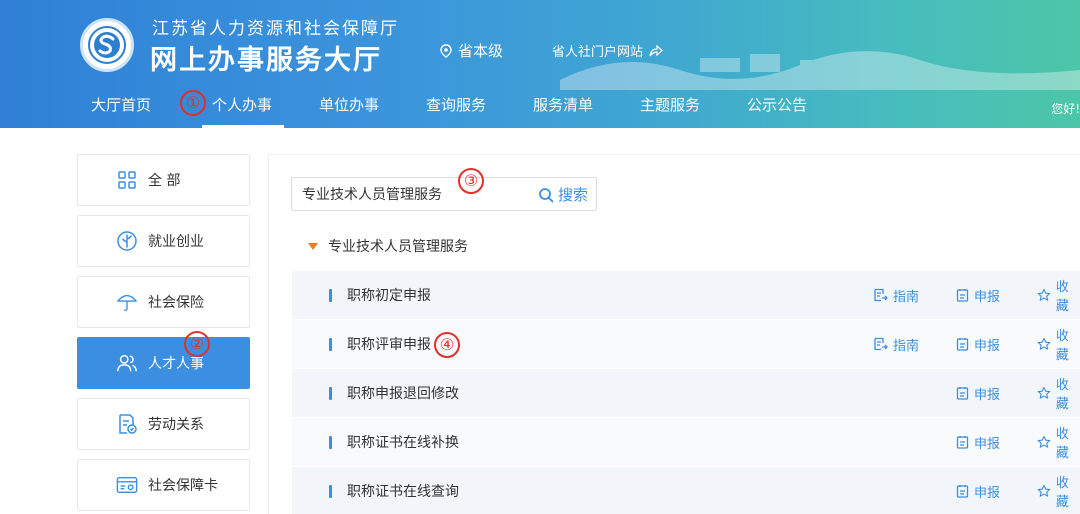 The height and width of the screenshot is (514, 1080). I want to click on search-icon, so click(546, 194).